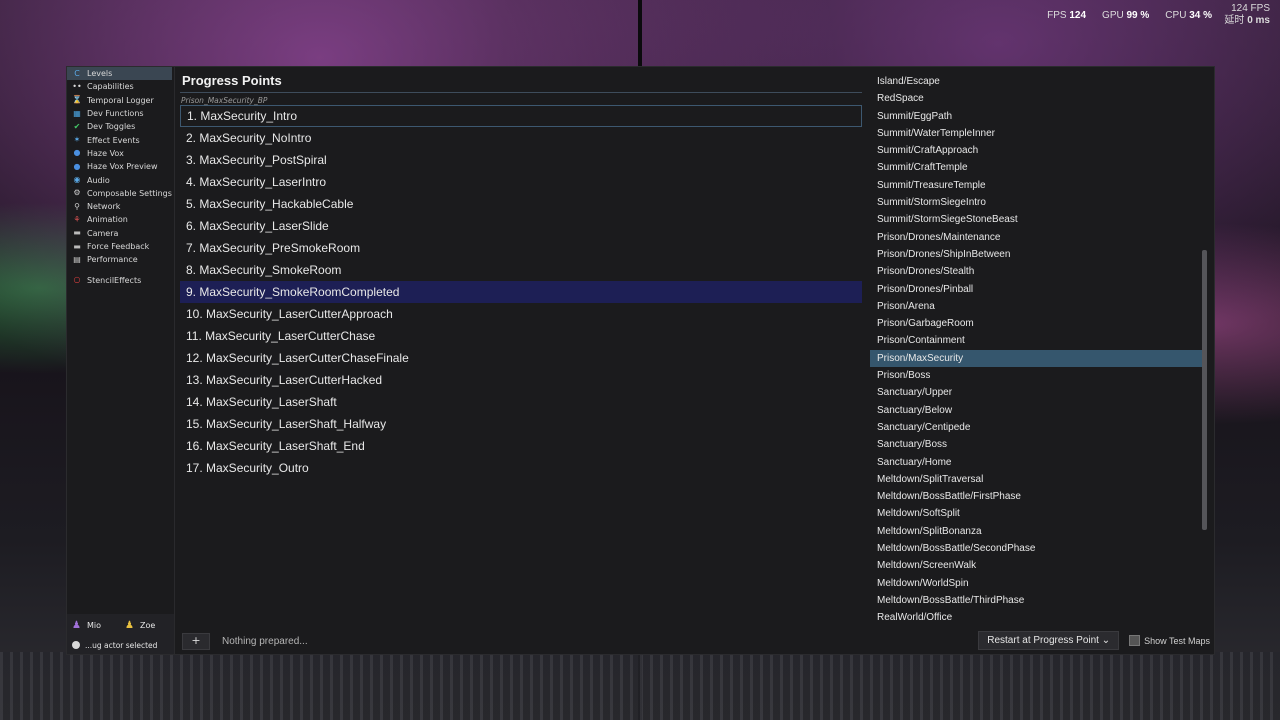 The height and width of the screenshot is (720, 1280). I want to click on progress-point-item: 3. MaxSecurity_PostSpiral, so click(521, 160).